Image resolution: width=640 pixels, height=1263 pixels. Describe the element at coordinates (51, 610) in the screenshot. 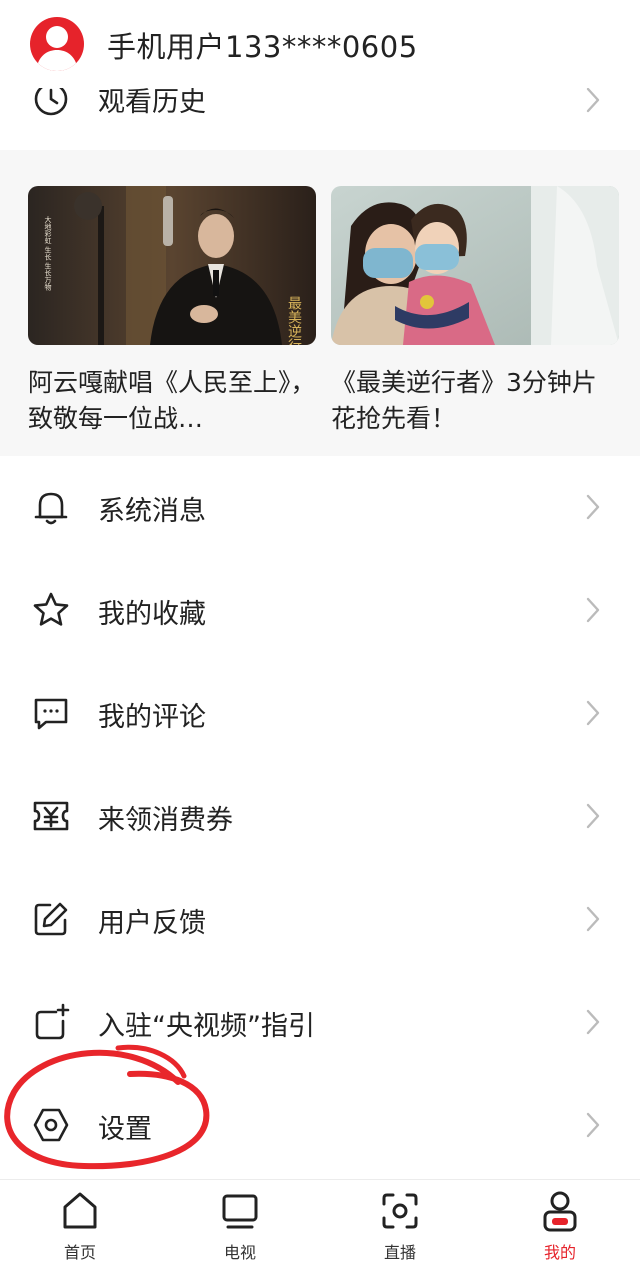

I see `star-icon` at that location.